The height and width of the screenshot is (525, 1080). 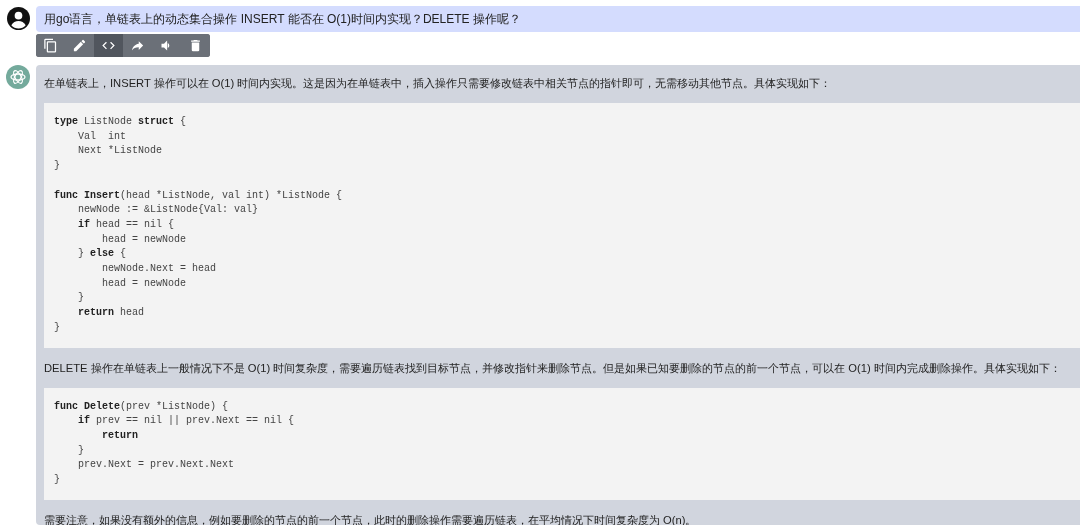 I want to click on code-line: if head == nil {, so click(x=126, y=224).